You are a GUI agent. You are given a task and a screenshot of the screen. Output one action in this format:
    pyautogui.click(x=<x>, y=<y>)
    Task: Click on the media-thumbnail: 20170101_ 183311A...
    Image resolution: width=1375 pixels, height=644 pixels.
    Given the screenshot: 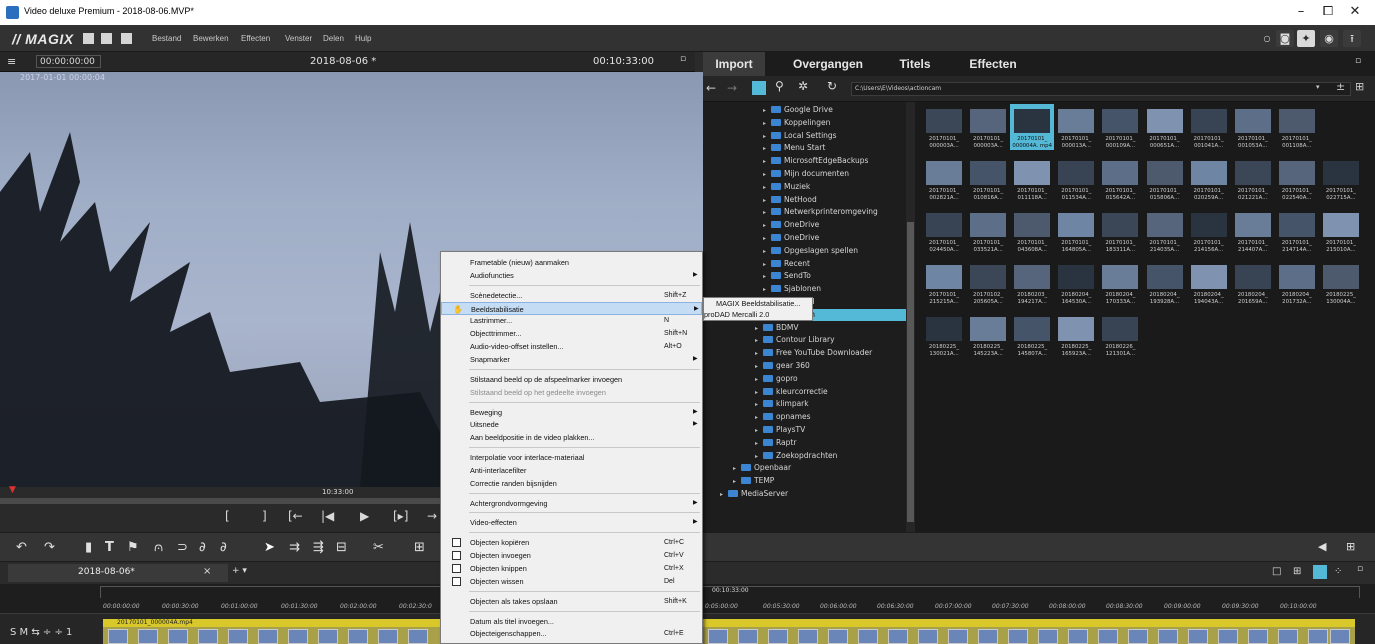 What is the action you would take?
    pyautogui.click(x=1120, y=231)
    